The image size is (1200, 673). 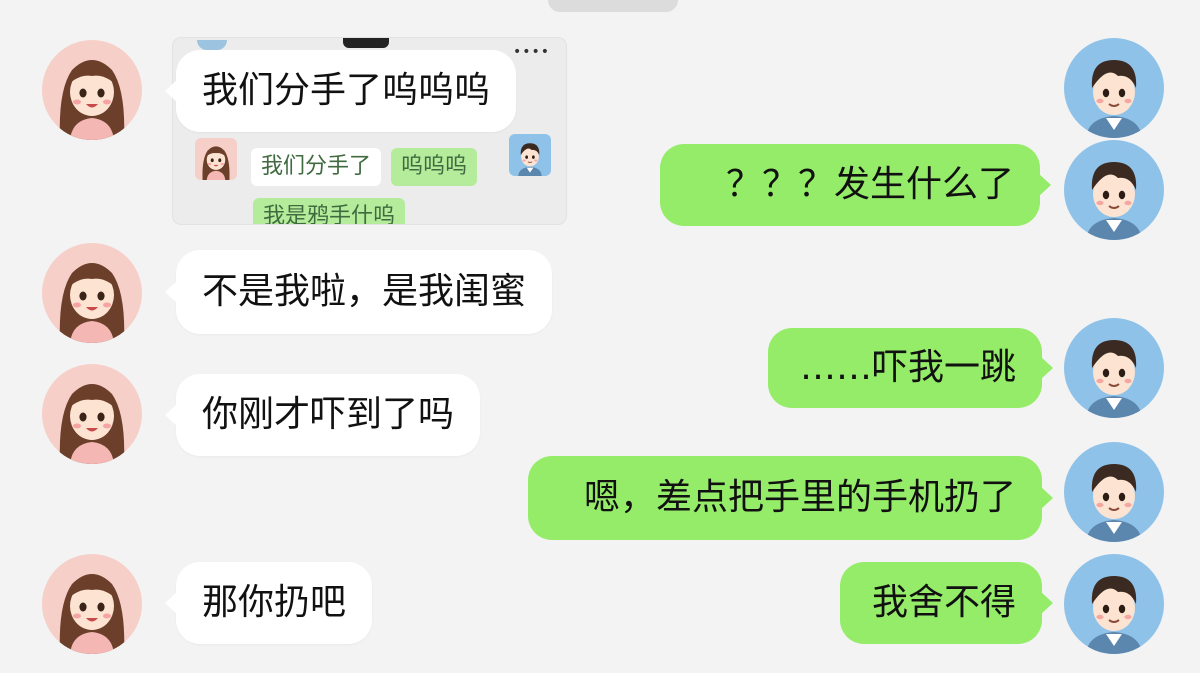 I want to click on top-handle-bar, so click(x=613, y=6).